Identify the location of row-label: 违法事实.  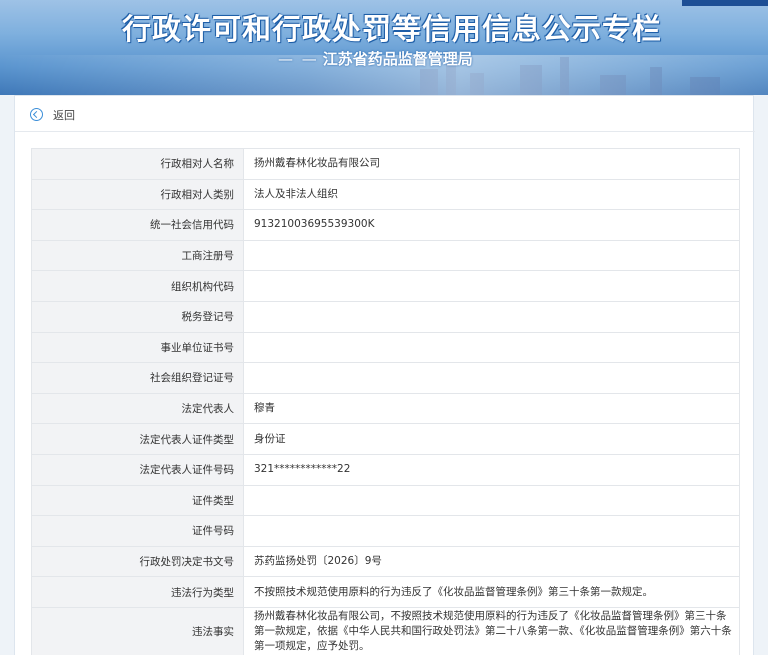
(137, 630).